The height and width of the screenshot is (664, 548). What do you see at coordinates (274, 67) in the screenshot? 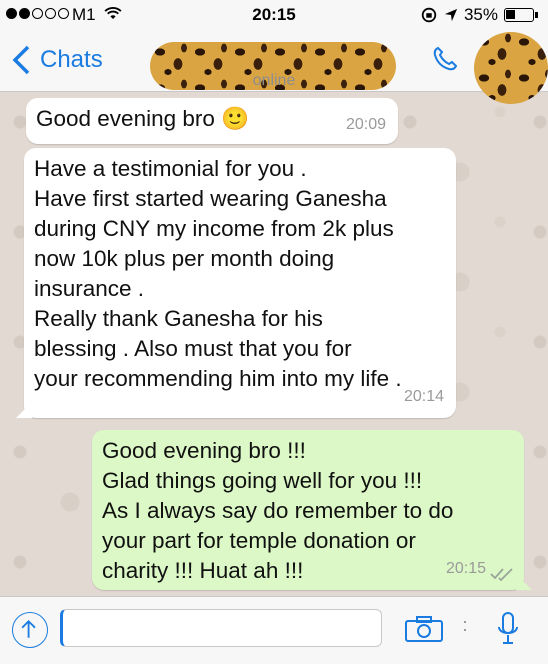
I see `chat-header: Chats online` at bounding box center [274, 67].